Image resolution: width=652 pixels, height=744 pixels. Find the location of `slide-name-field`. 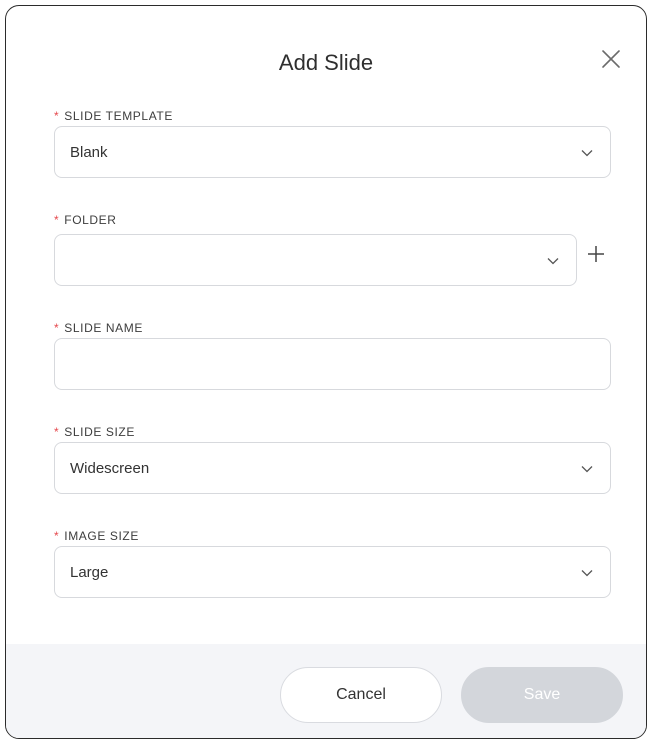

slide-name-field is located at coordinates (332, 364).